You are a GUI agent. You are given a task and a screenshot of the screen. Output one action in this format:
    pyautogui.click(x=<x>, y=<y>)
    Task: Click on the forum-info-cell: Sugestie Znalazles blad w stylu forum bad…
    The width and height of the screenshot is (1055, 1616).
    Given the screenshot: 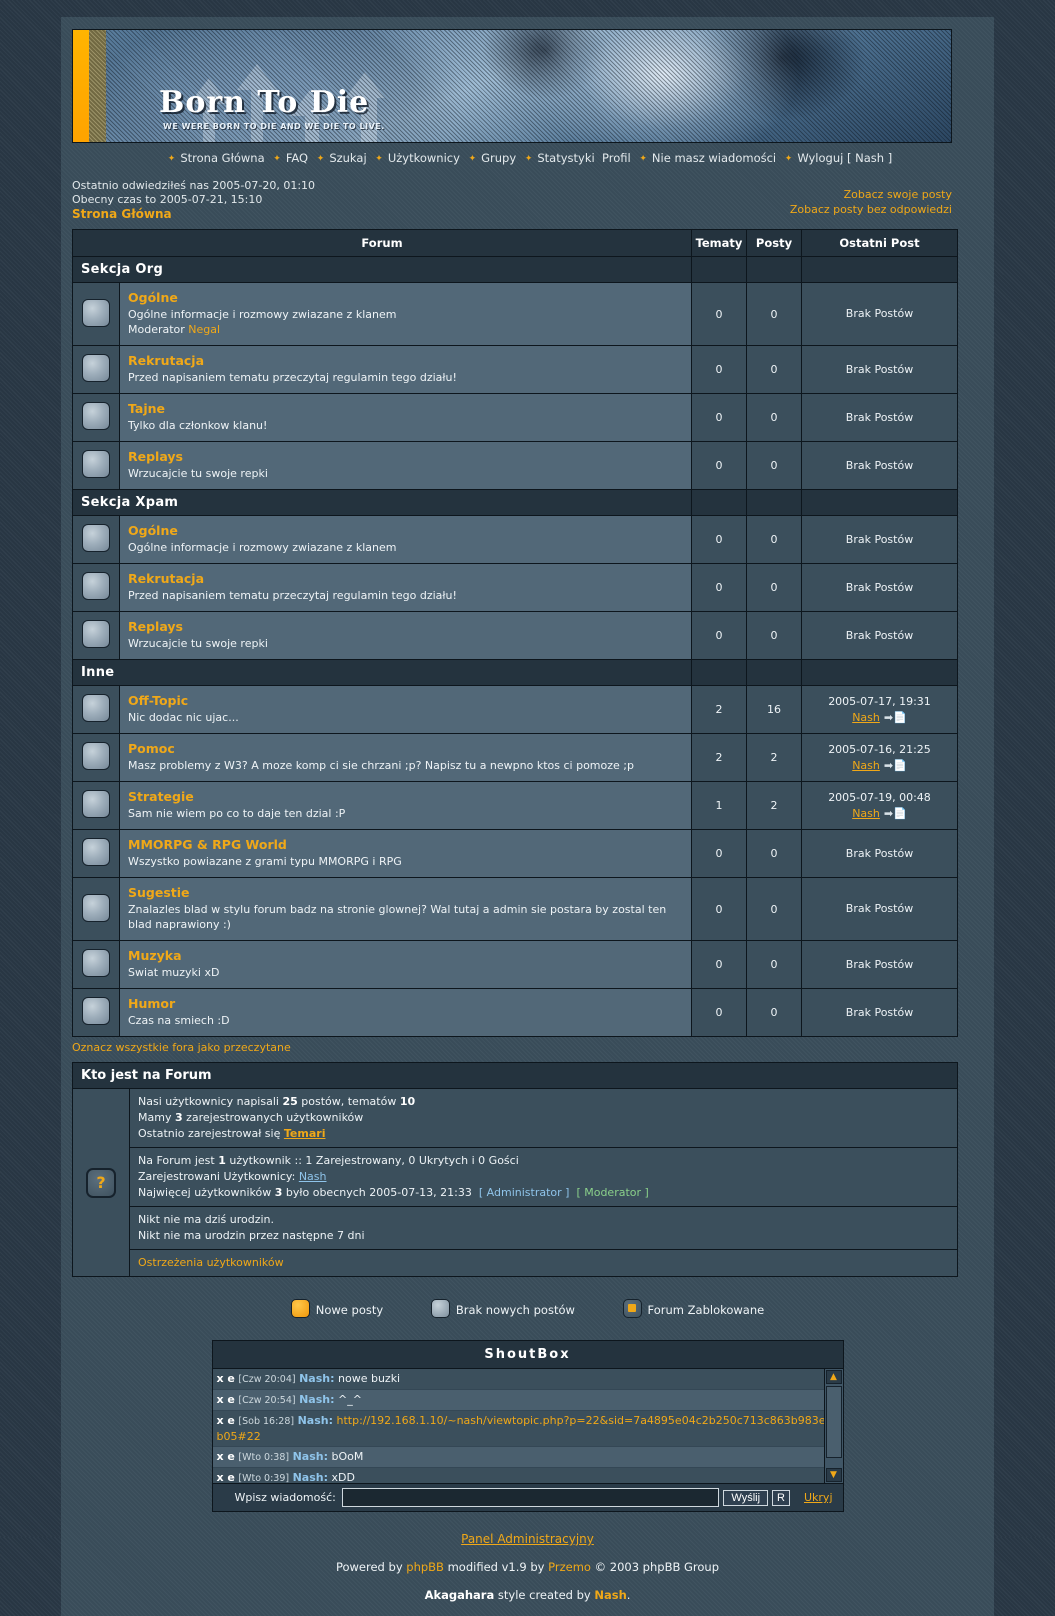 What is the action you would take?
    pyautogui.click(x=405, y=909)
    